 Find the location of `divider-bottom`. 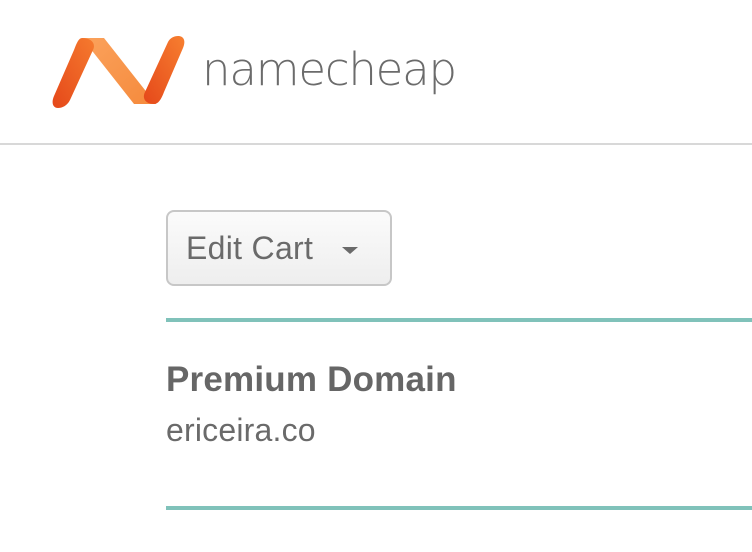

divider-bottom is located at coordinates (459, 508).